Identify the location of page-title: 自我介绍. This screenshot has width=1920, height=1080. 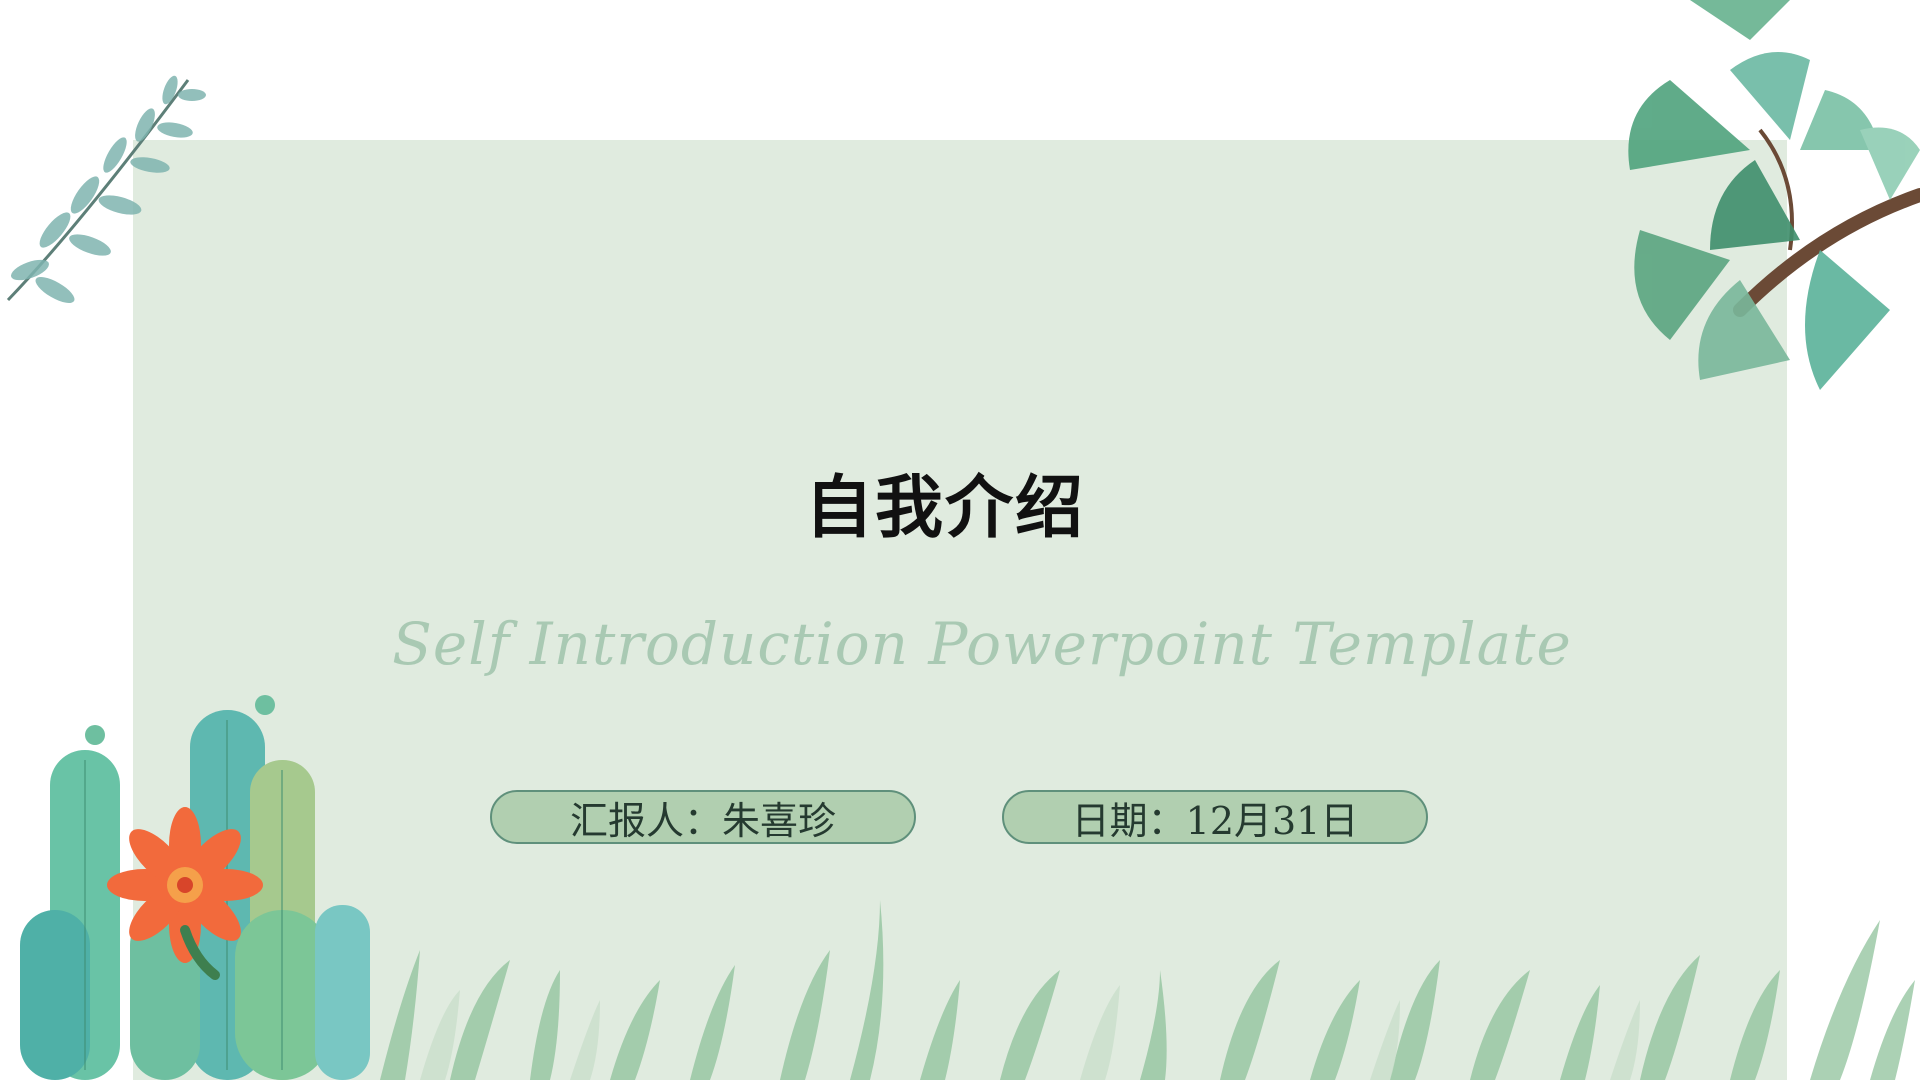
(944, 508).